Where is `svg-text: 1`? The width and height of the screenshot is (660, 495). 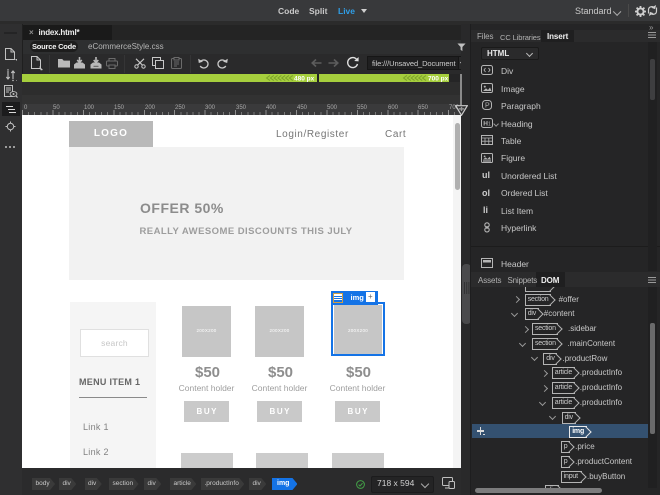
svg-text: 1 is located at coordinates (489, 124).